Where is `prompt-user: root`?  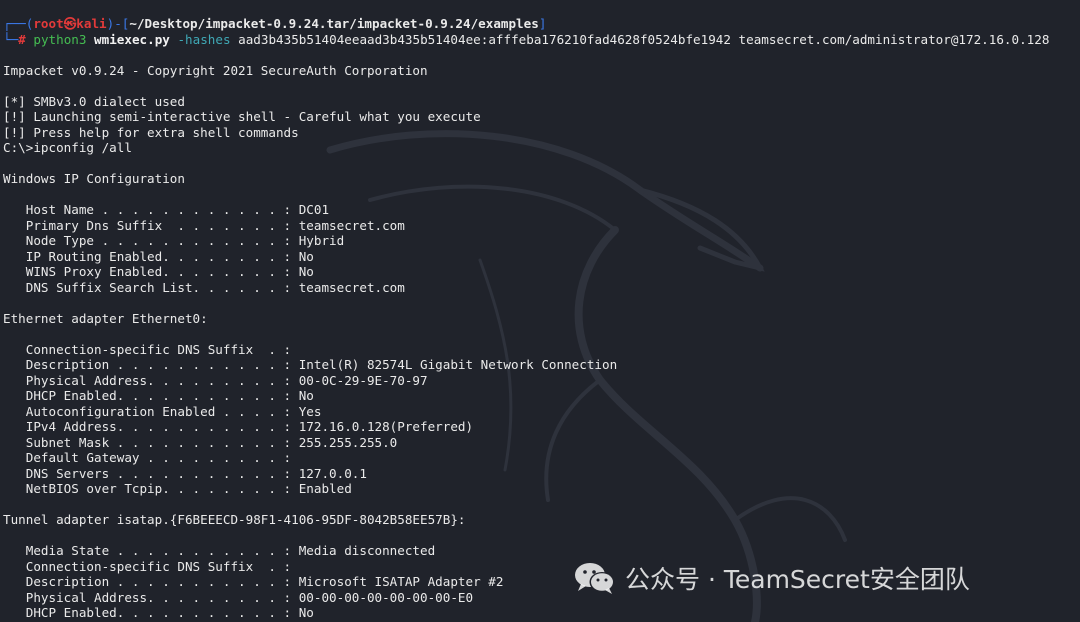
prompt-user: root is located at coordinates (48, 23).